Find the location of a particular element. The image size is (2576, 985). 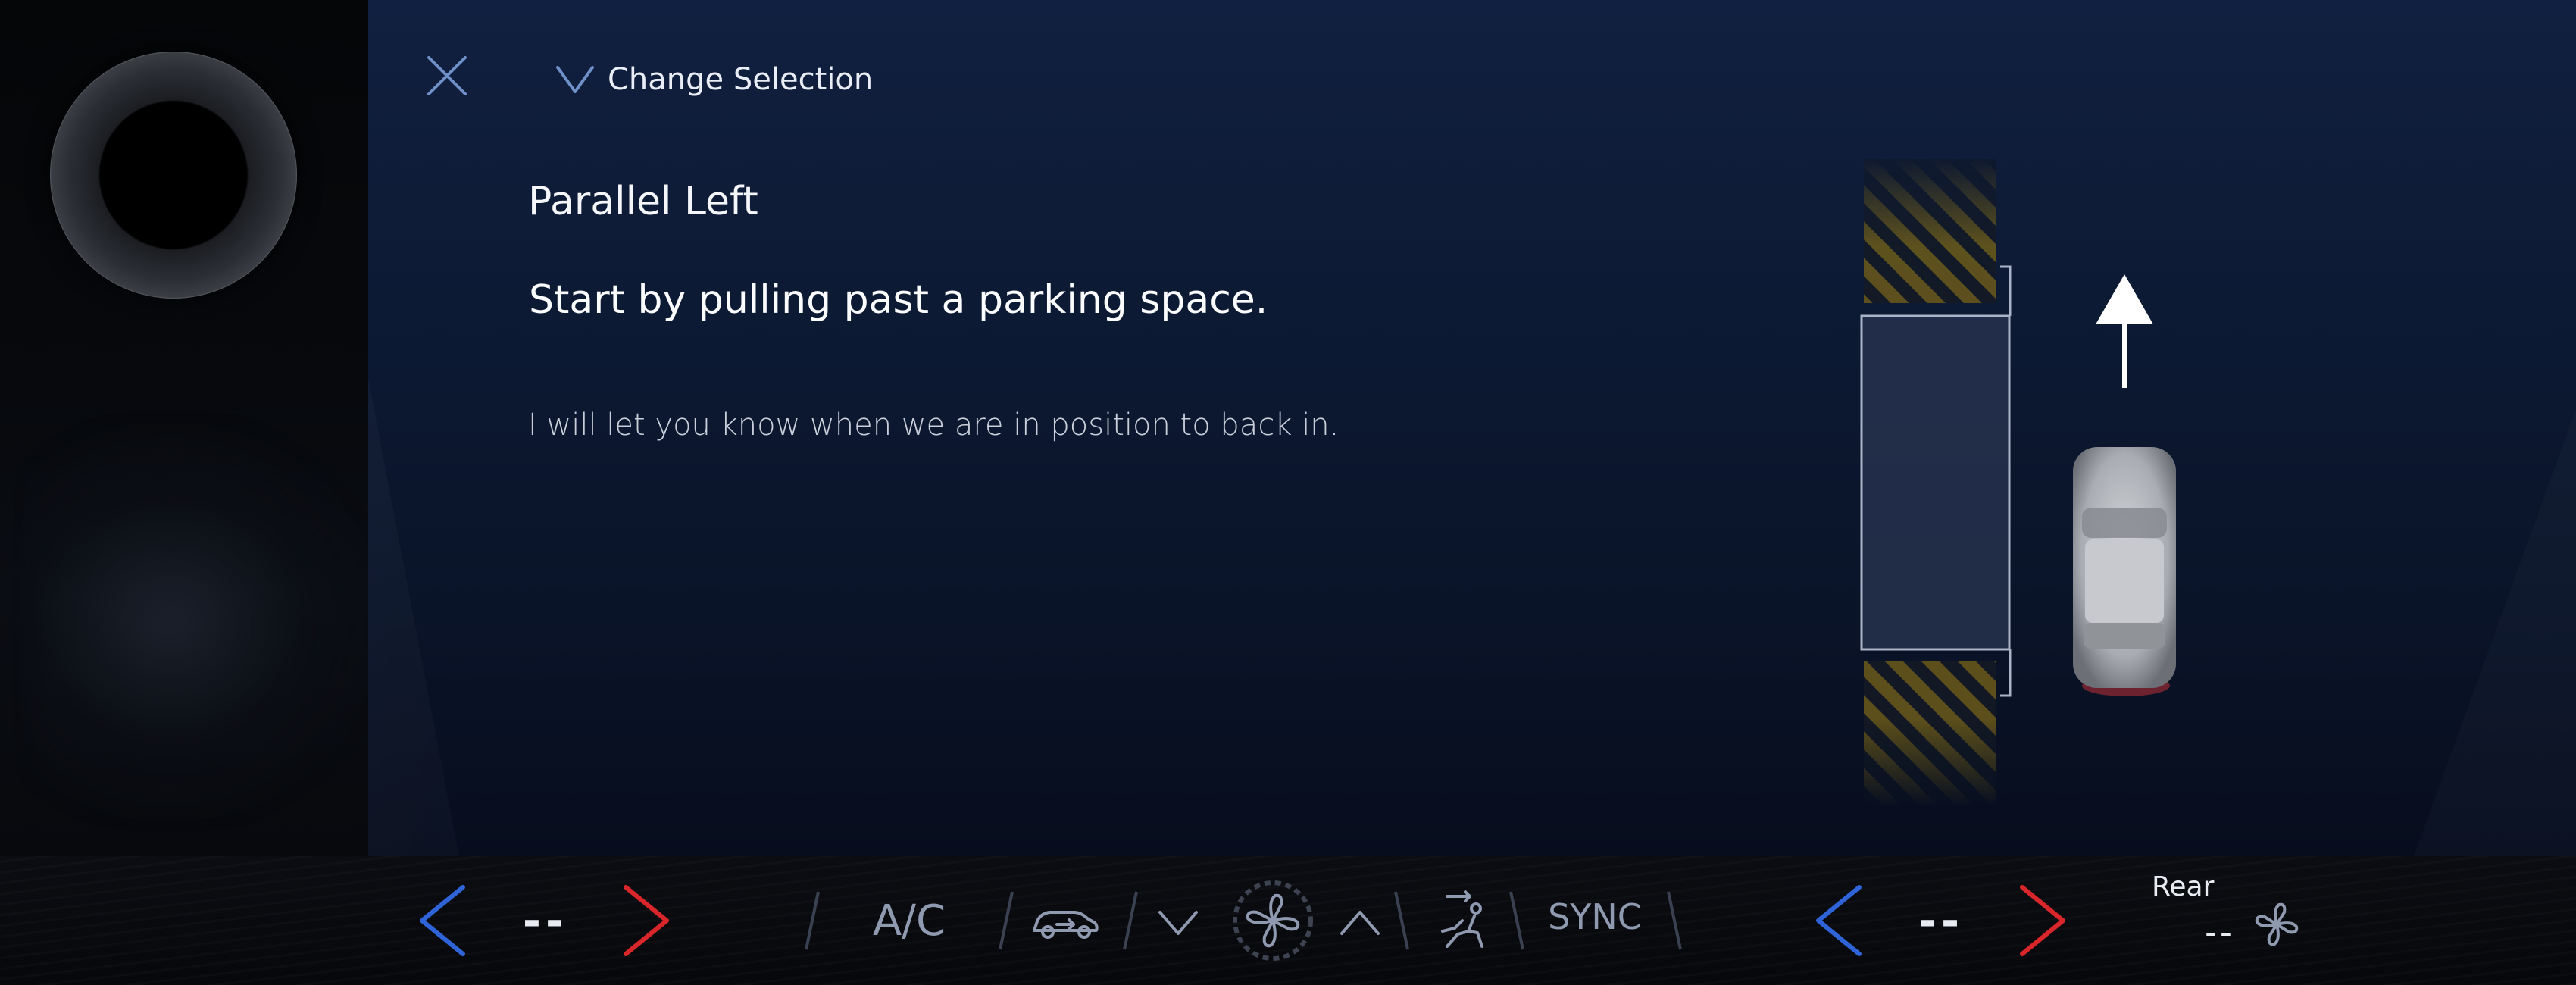

parking-space is located at coordinates (1936, 482).